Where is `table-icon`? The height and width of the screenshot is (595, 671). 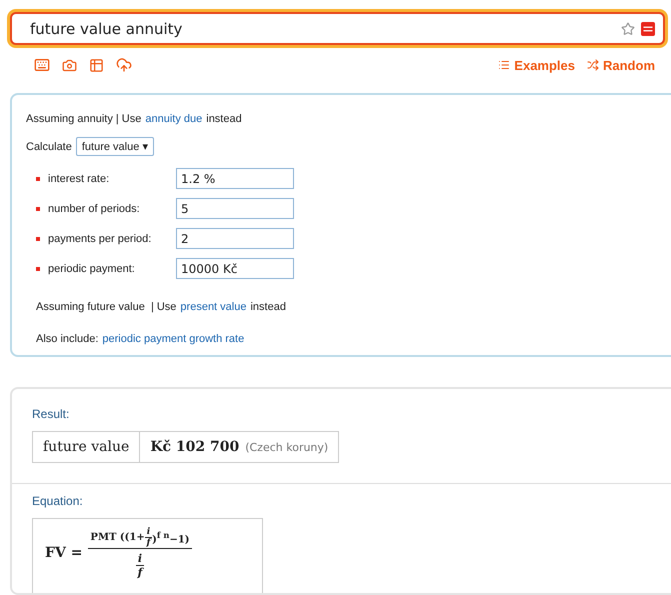 table-icon is located at coordinates (96, 65).